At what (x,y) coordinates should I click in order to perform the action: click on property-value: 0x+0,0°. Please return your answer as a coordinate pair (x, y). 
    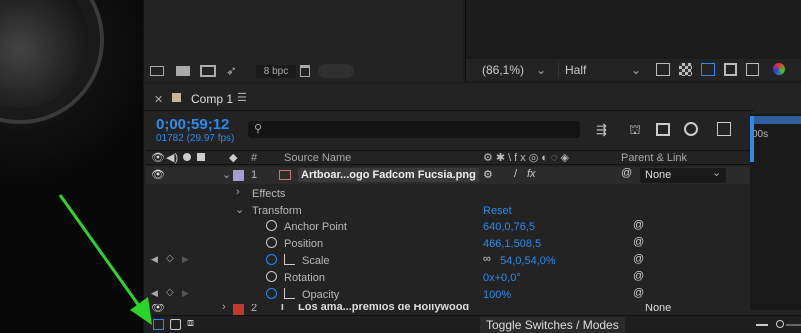
    Looking at the image, I should click on (502, 278).